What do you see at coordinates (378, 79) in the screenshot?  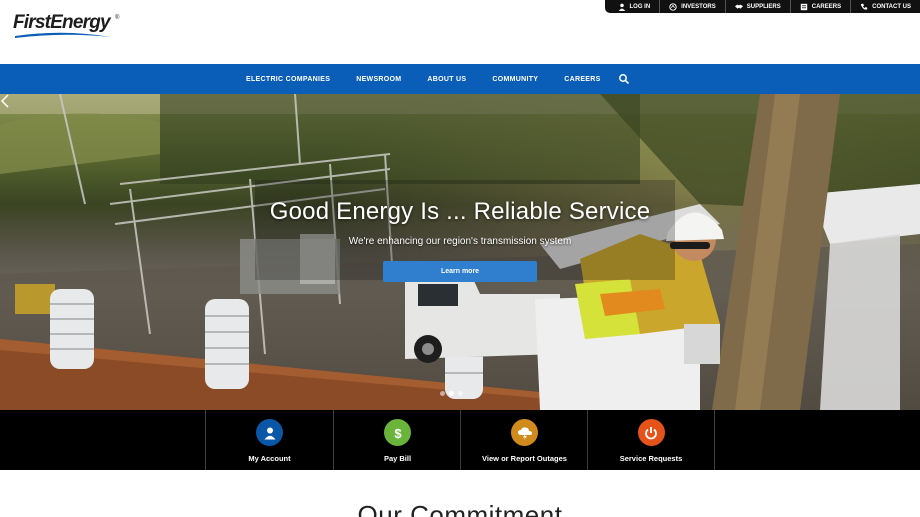 I see `nav-newsroom: NEWSROOM` at bounding box center [378, 79].